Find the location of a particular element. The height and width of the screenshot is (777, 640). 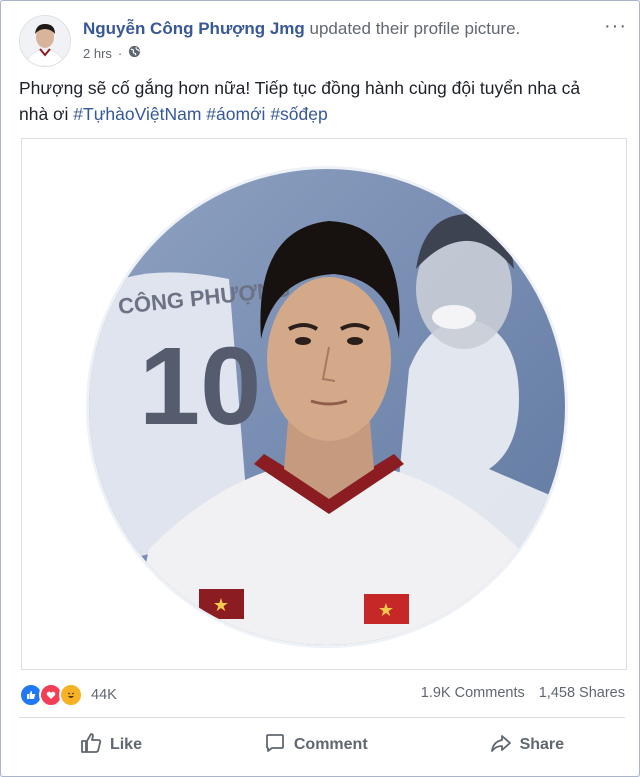

comment-button: Comment is located at coordinates (316, 745).